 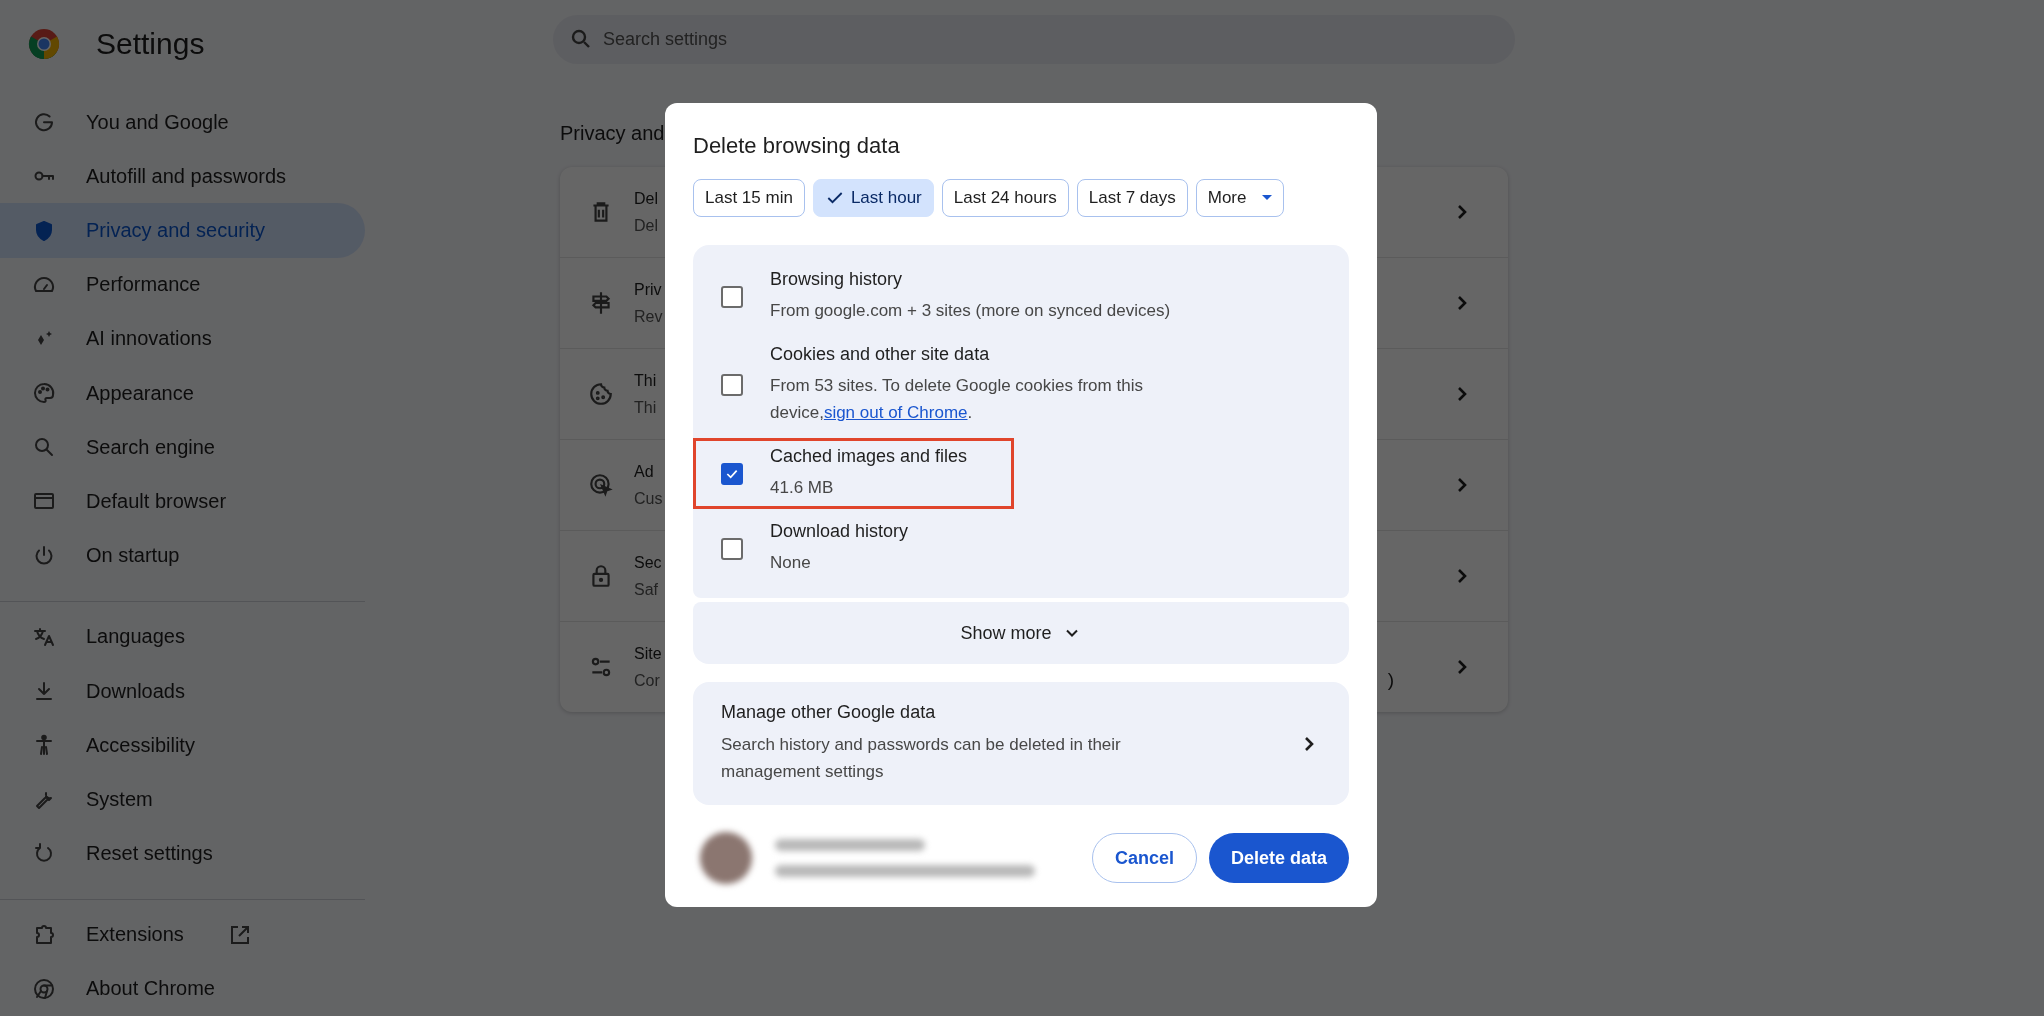 What do you see at coordinates (869, 456) in the screenshot?
I see `option-label: Cached images and files` at bounding box center [869, 456].